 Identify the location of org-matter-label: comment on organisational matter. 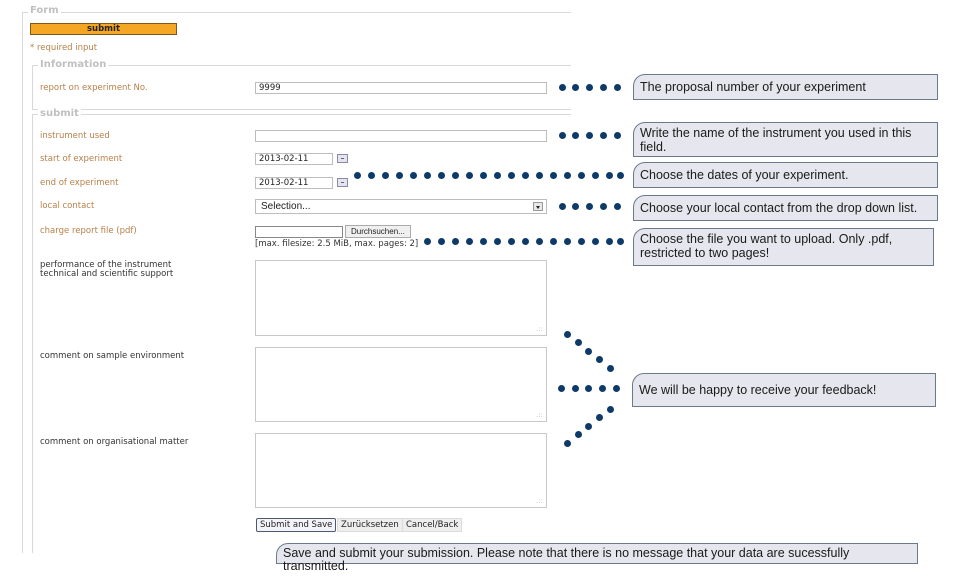
(114, 442).